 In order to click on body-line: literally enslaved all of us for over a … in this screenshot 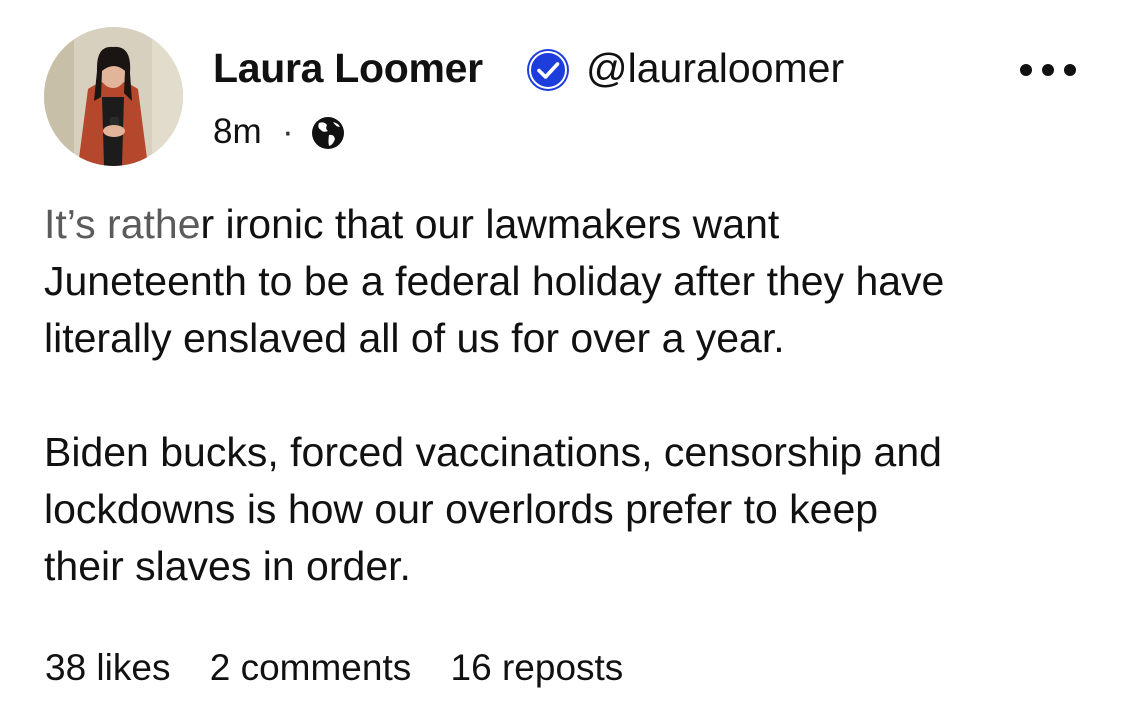, I will do `click(414, 338)`.